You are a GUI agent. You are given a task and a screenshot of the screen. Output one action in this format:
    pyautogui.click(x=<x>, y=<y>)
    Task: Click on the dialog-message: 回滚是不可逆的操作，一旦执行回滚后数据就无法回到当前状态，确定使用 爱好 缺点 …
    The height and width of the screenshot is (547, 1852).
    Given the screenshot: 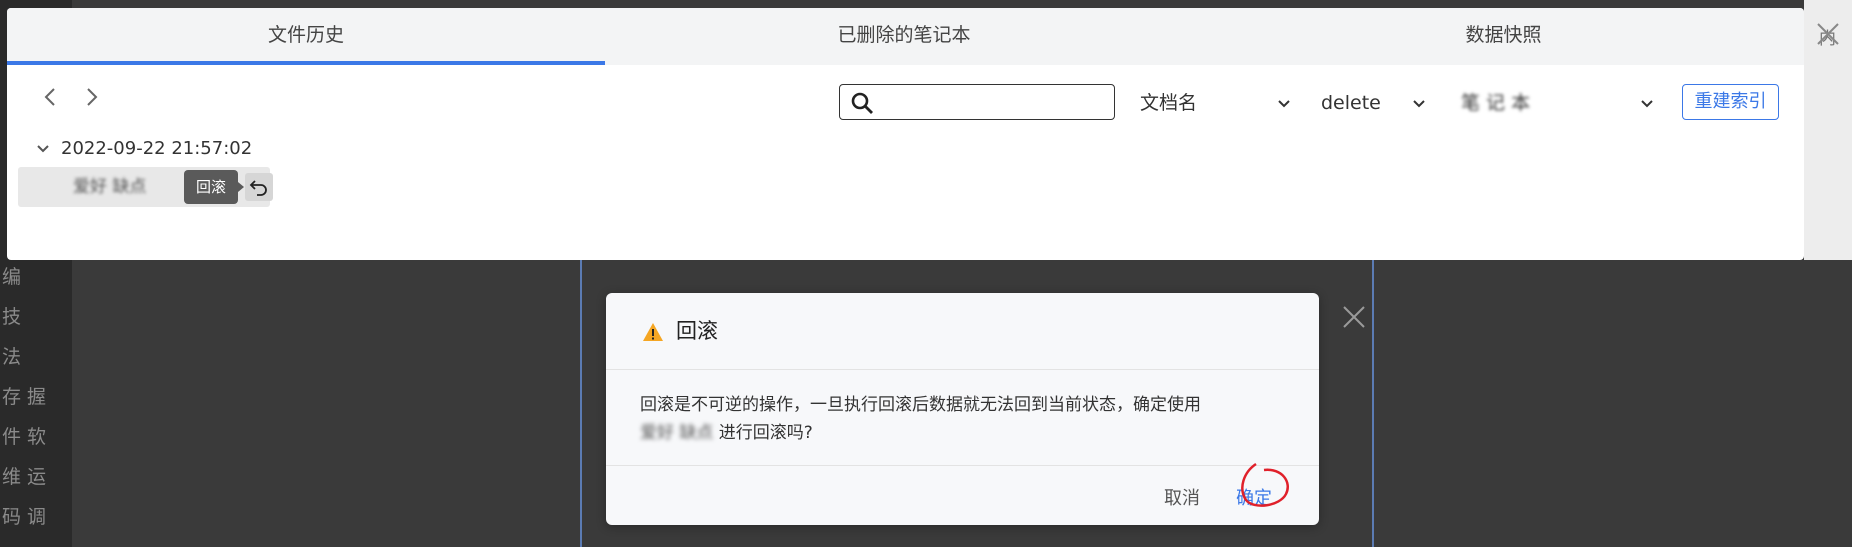 What is the action you would take?
    pyautogui.click(x=970, y=419)
    